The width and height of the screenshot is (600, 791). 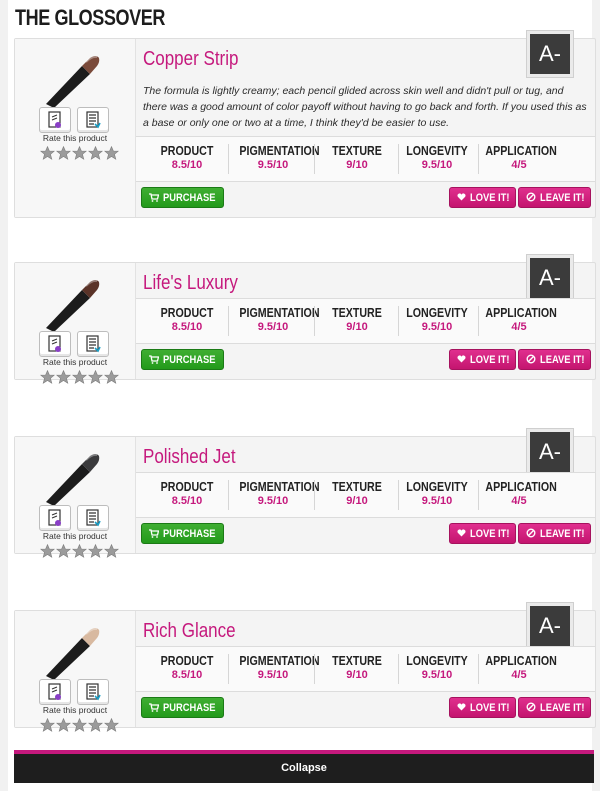 I want to click on page-title: THE GLOSSOVER, so click(x=90, y=17).